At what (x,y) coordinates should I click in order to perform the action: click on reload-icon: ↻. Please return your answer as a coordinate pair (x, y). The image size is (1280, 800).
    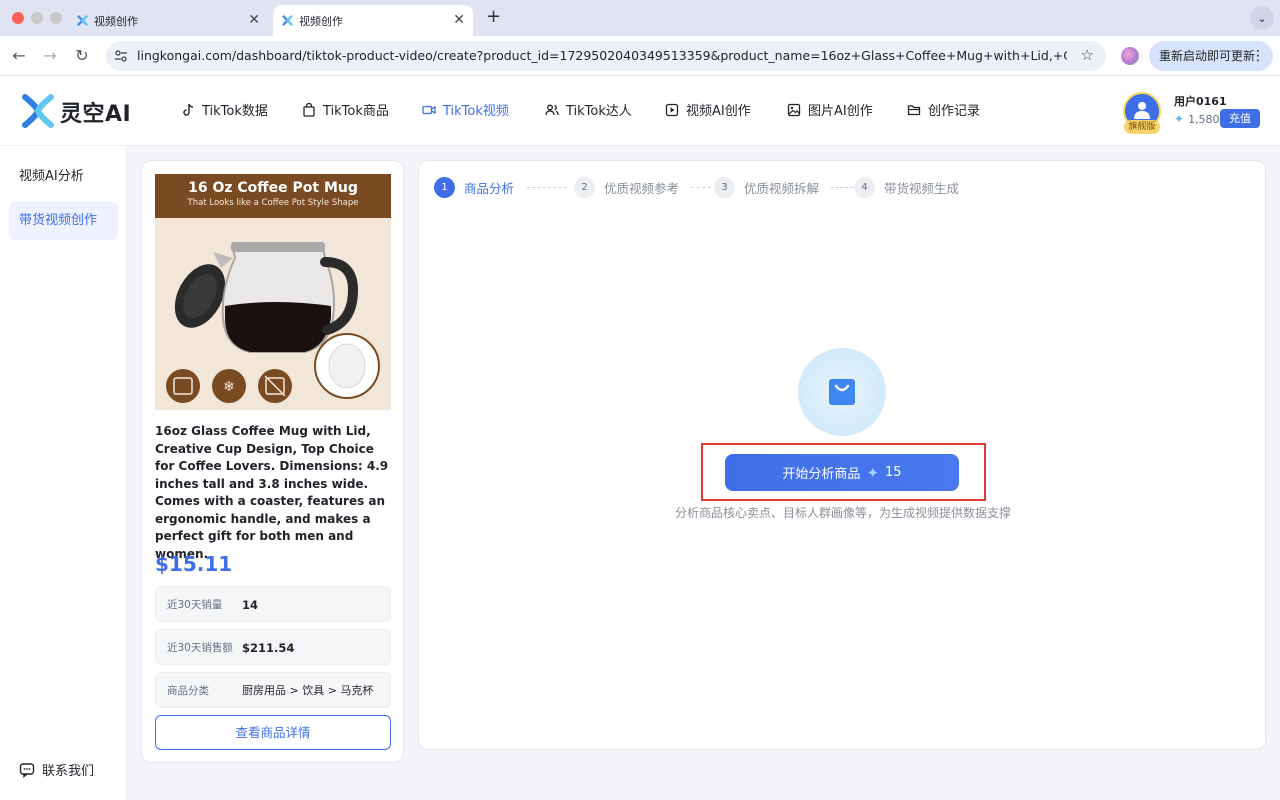
    Looking at the image, I should click on (82, 56).